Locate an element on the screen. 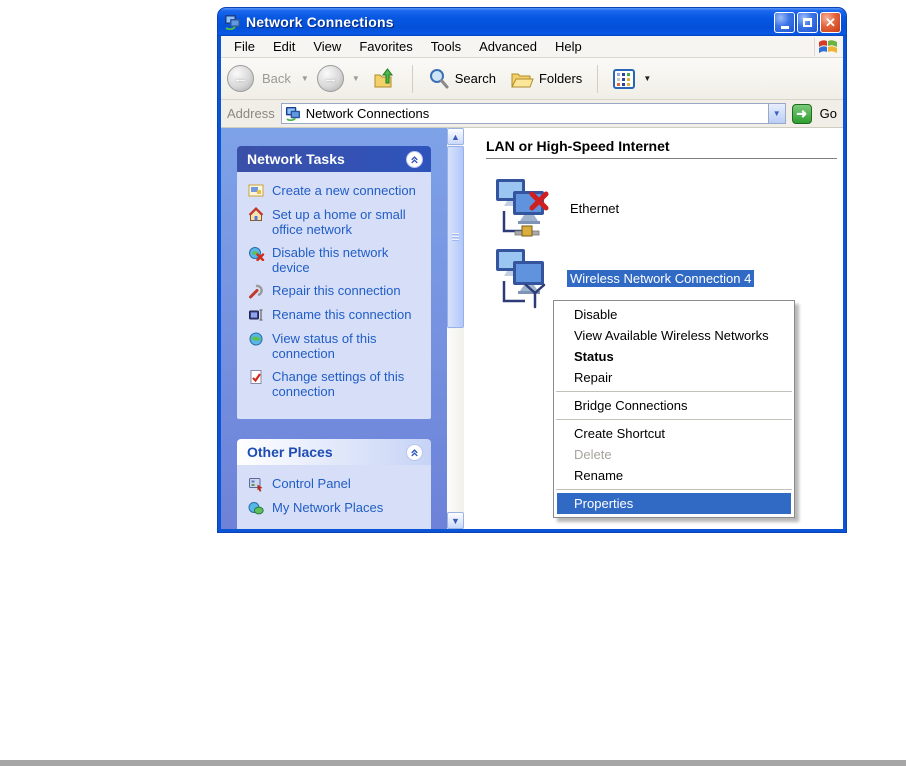 This screenshot has width=906, height=766. task-label: Repair this connection is located at coordinates (336, 290).